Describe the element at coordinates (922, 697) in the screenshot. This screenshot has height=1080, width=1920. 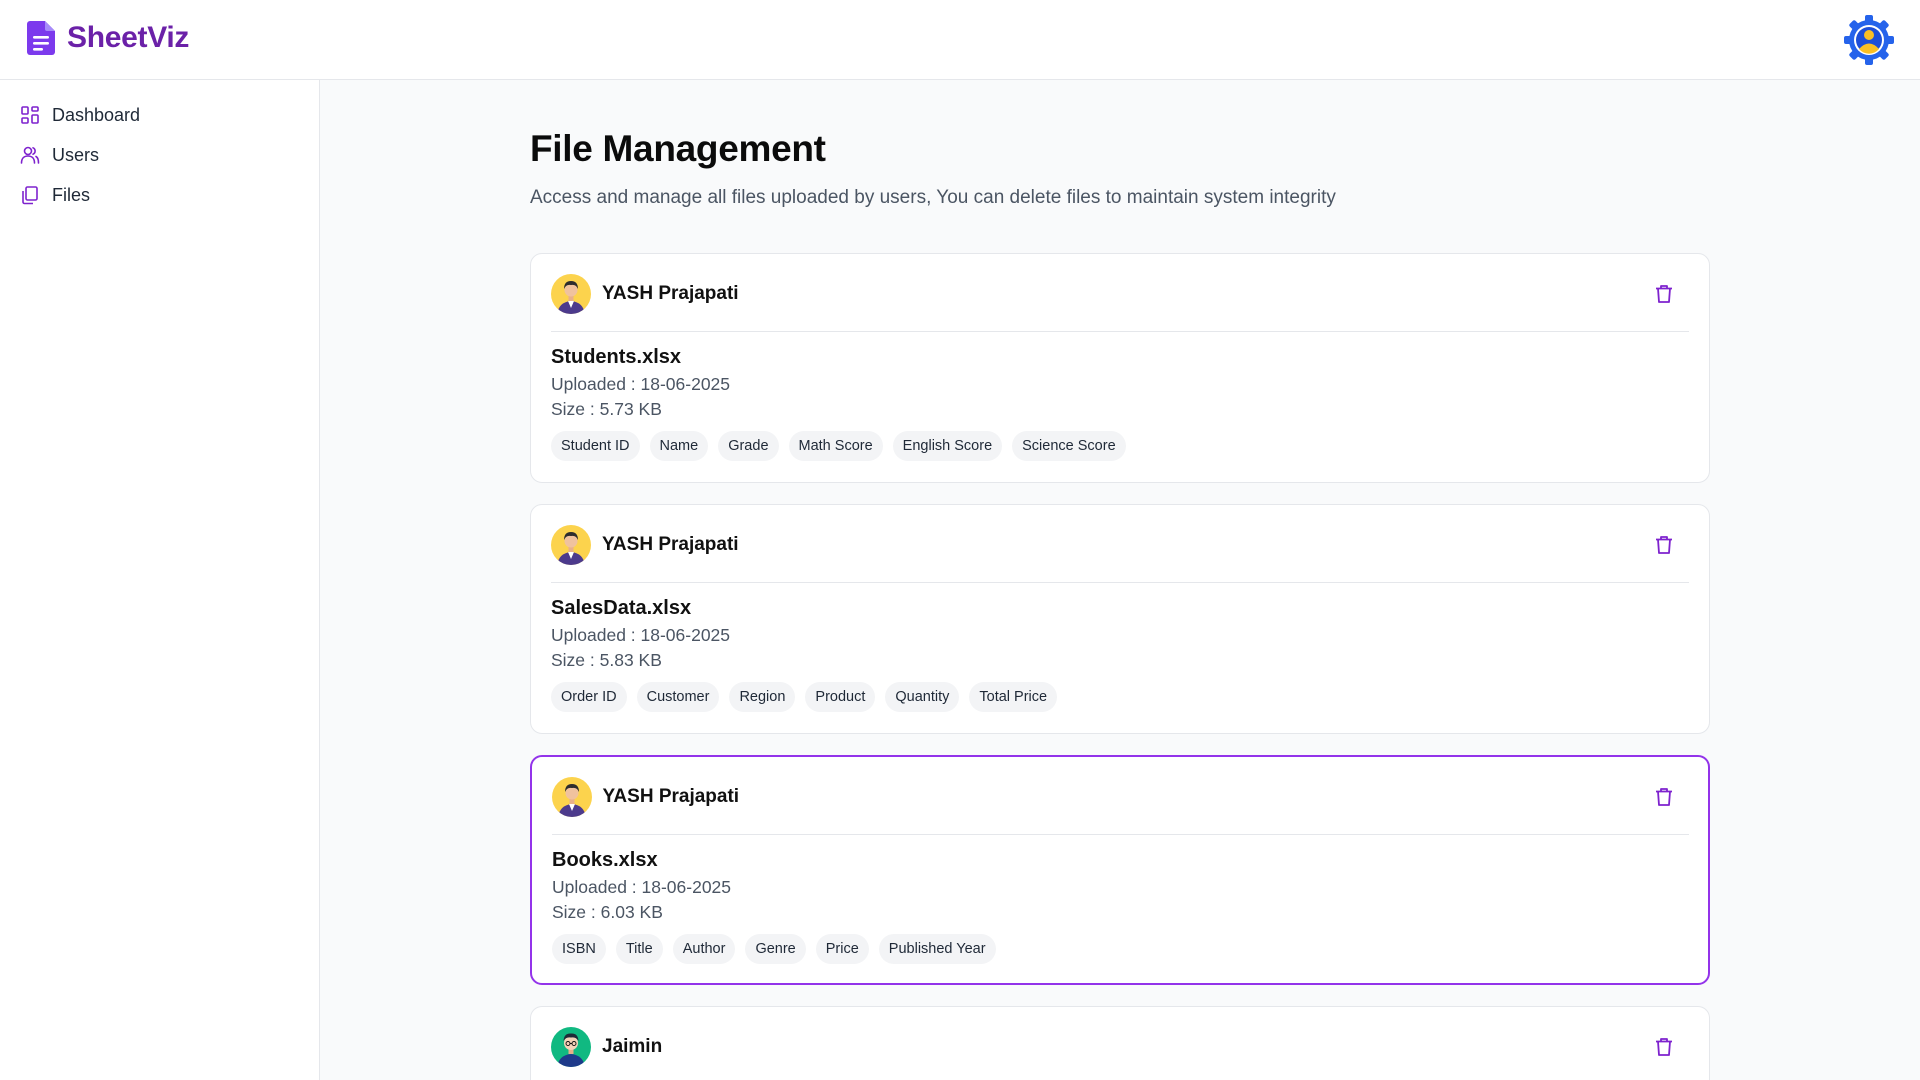
I see `column-tag: Quantity` at that location.